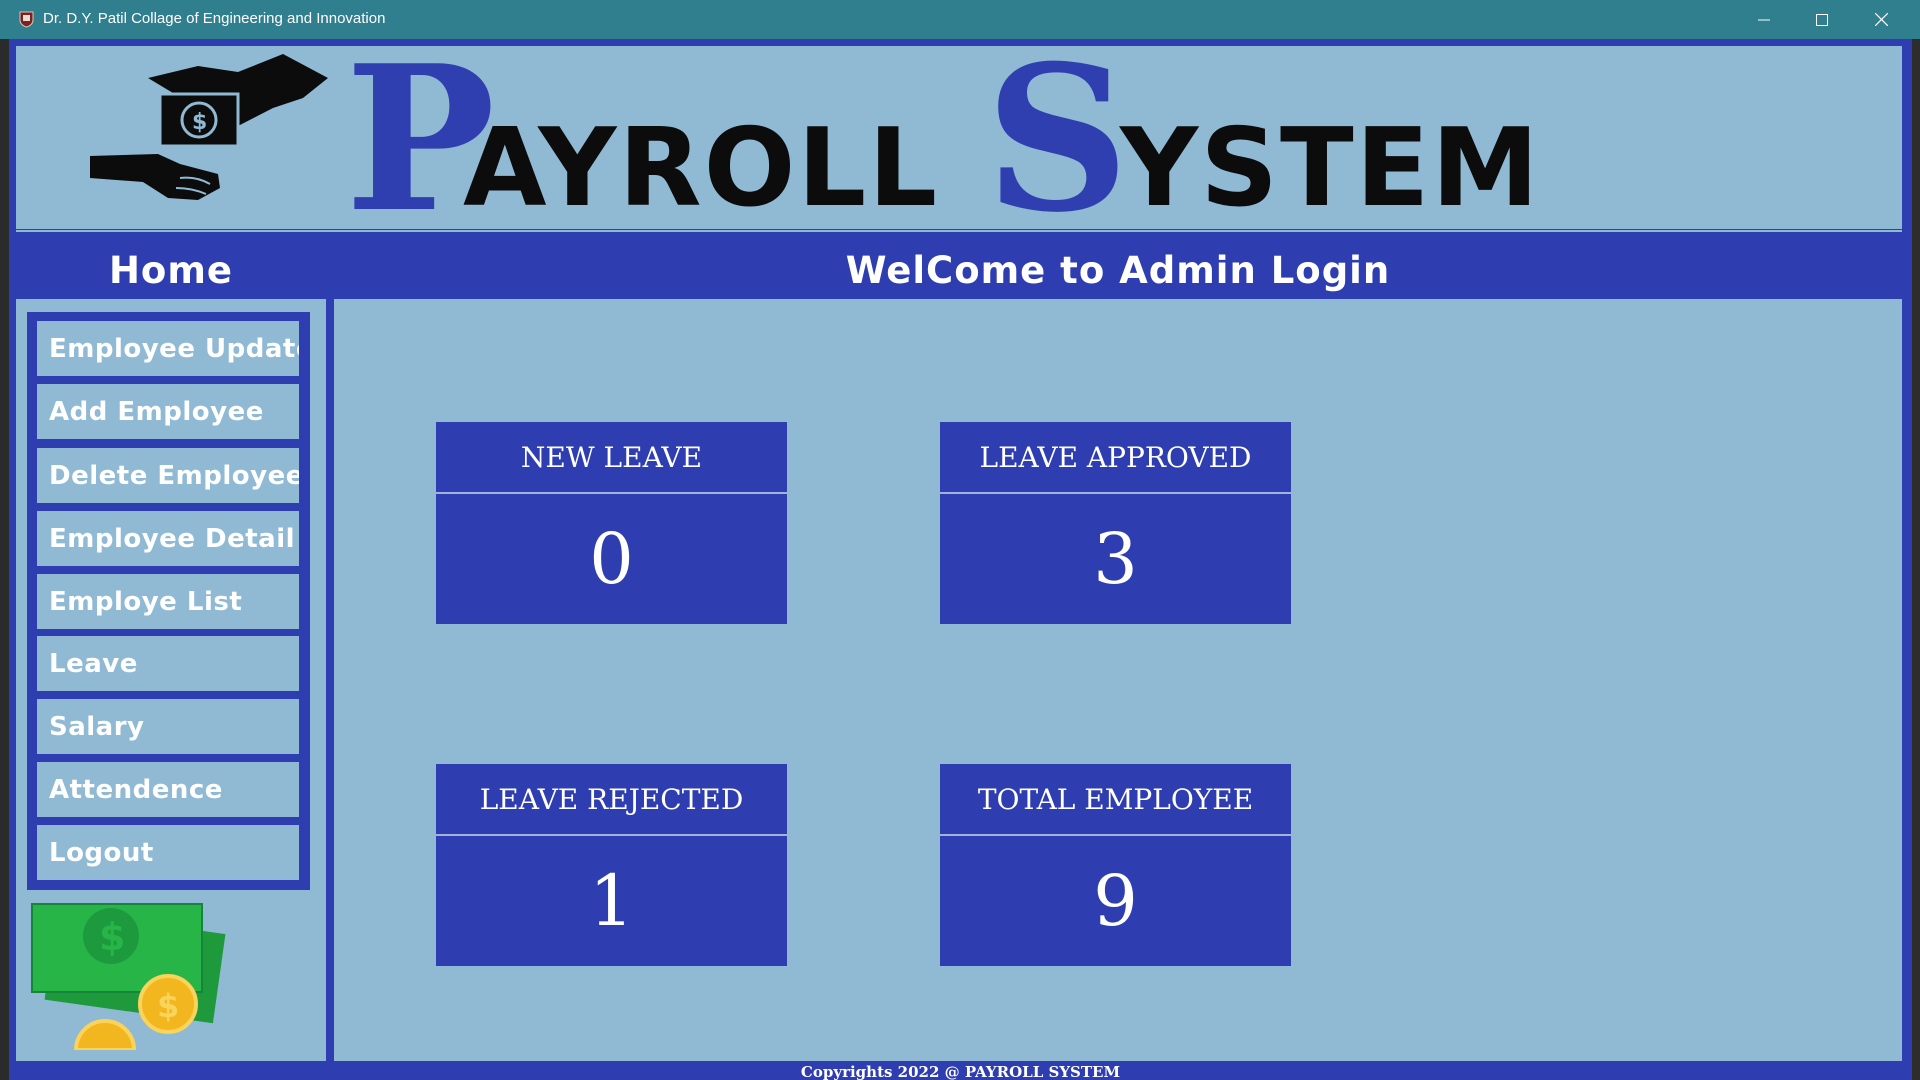  I want to click on window-edge, so click(1916, 559).